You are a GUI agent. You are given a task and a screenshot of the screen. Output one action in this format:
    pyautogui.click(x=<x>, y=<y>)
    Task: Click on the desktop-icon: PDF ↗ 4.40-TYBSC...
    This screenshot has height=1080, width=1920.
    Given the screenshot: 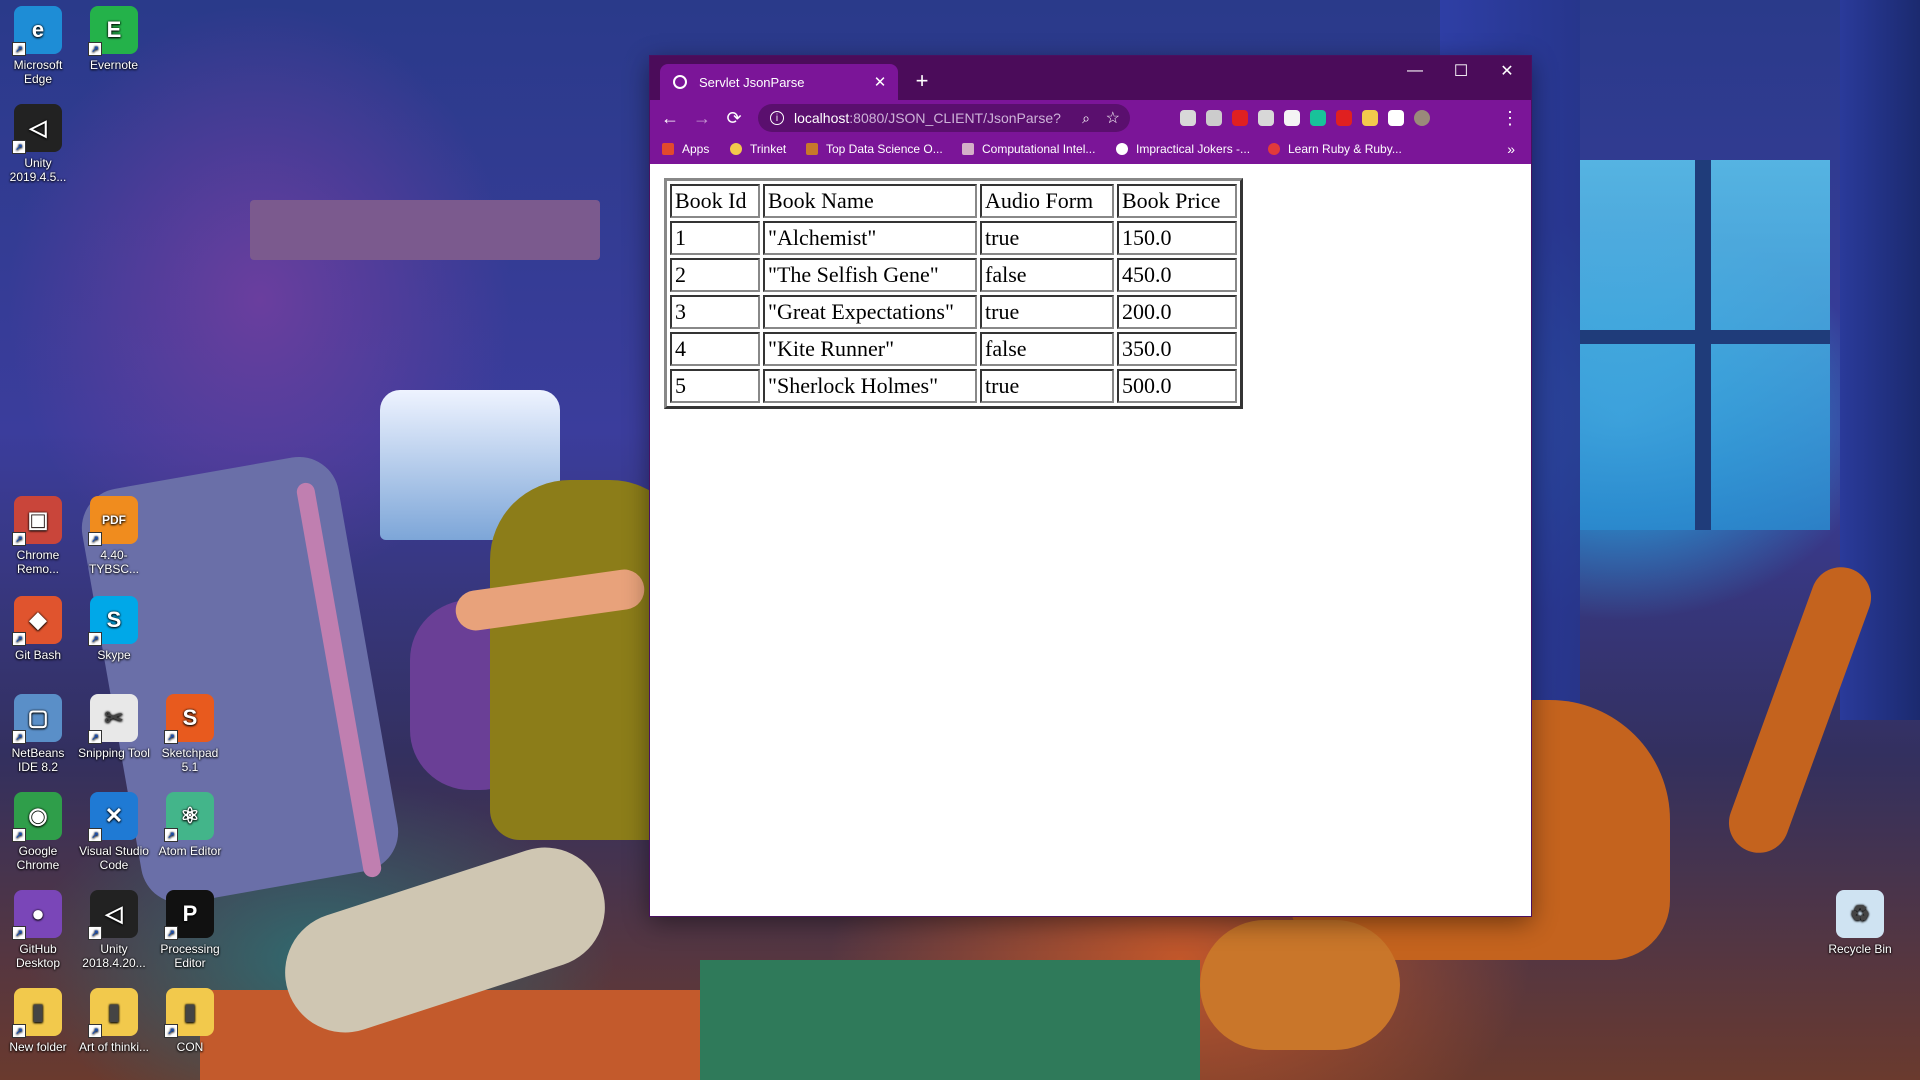 What is the action you would take?
    pyautogui.click(x=114, y=536)
    